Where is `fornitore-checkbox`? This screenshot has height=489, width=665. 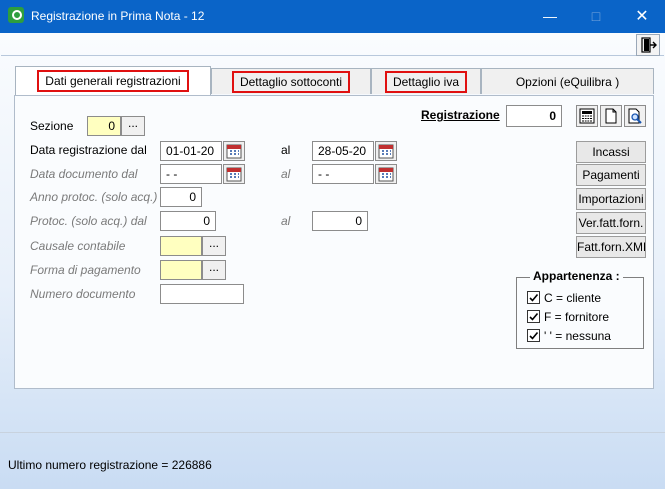 fornitore-checkbox is located at coordinates (533, 316).